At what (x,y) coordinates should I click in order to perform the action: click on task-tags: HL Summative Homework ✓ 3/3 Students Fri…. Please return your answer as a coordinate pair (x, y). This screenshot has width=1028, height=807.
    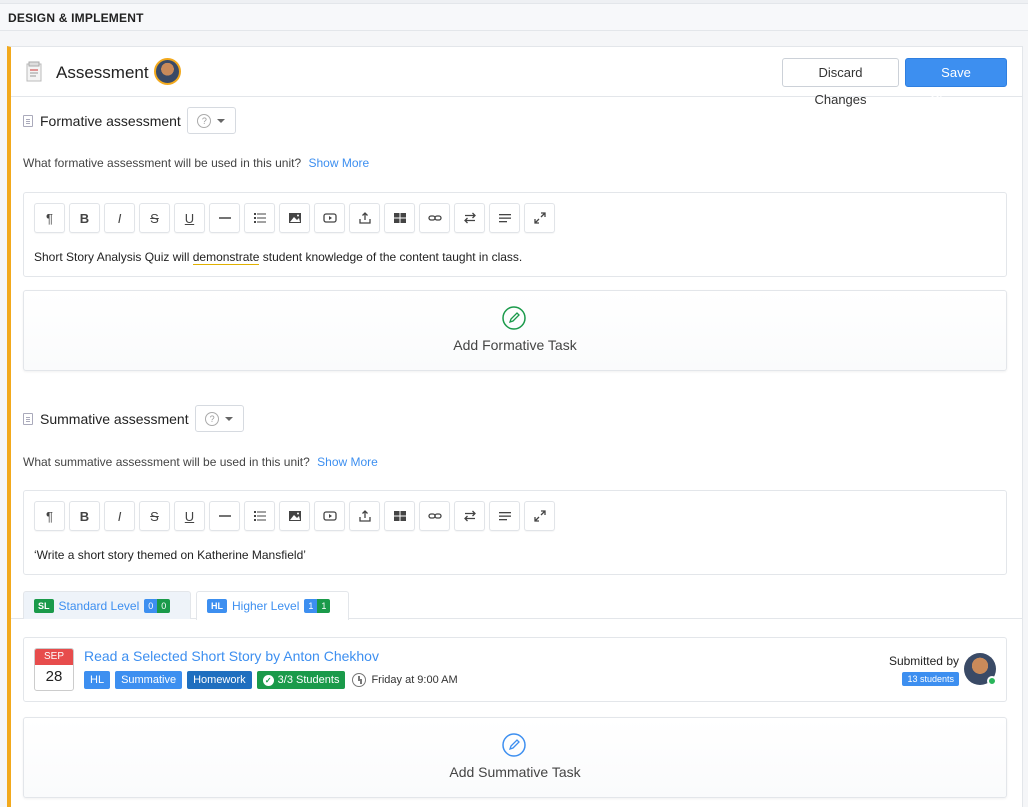
    Looking at the image, I should click on (271, 680).